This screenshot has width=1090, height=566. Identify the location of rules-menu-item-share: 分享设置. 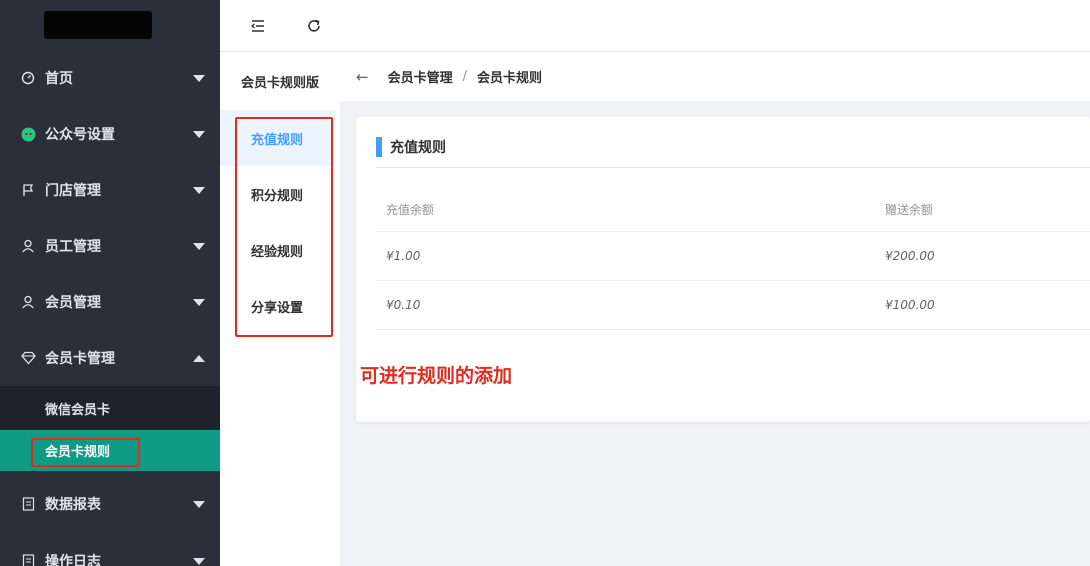
(280, 306).